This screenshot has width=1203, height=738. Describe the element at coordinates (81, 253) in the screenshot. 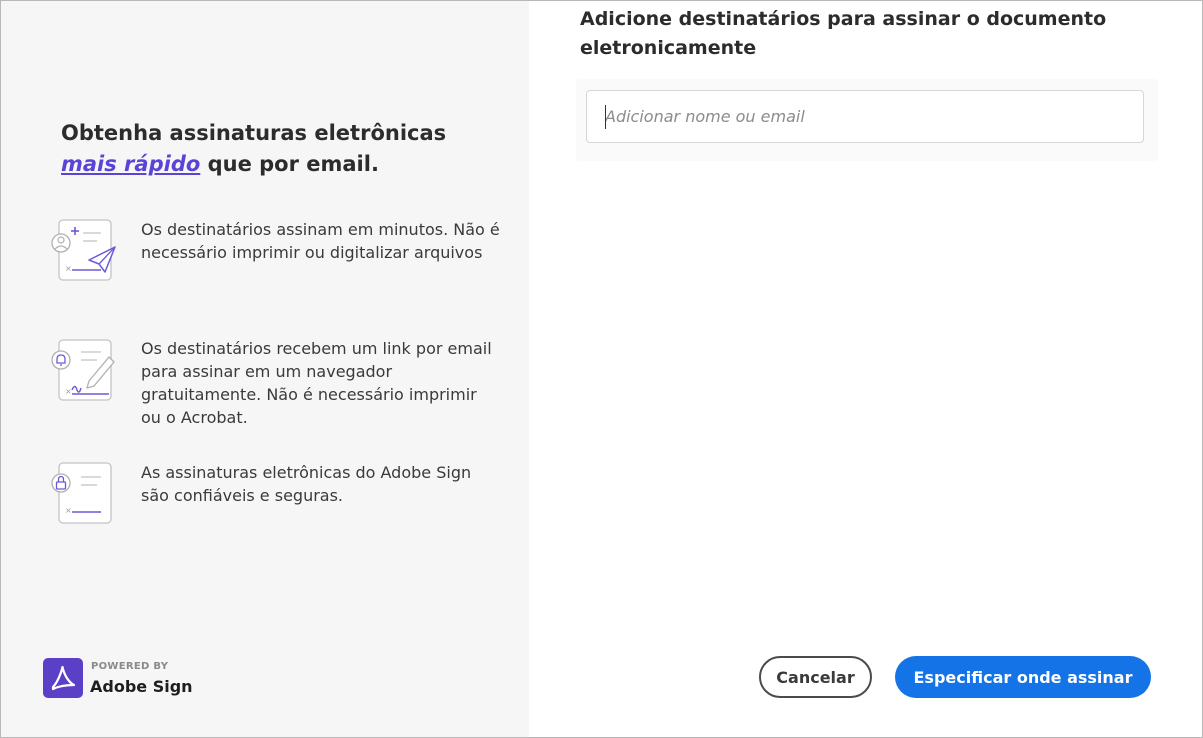

I see `send-document-icon: ×` at that location.